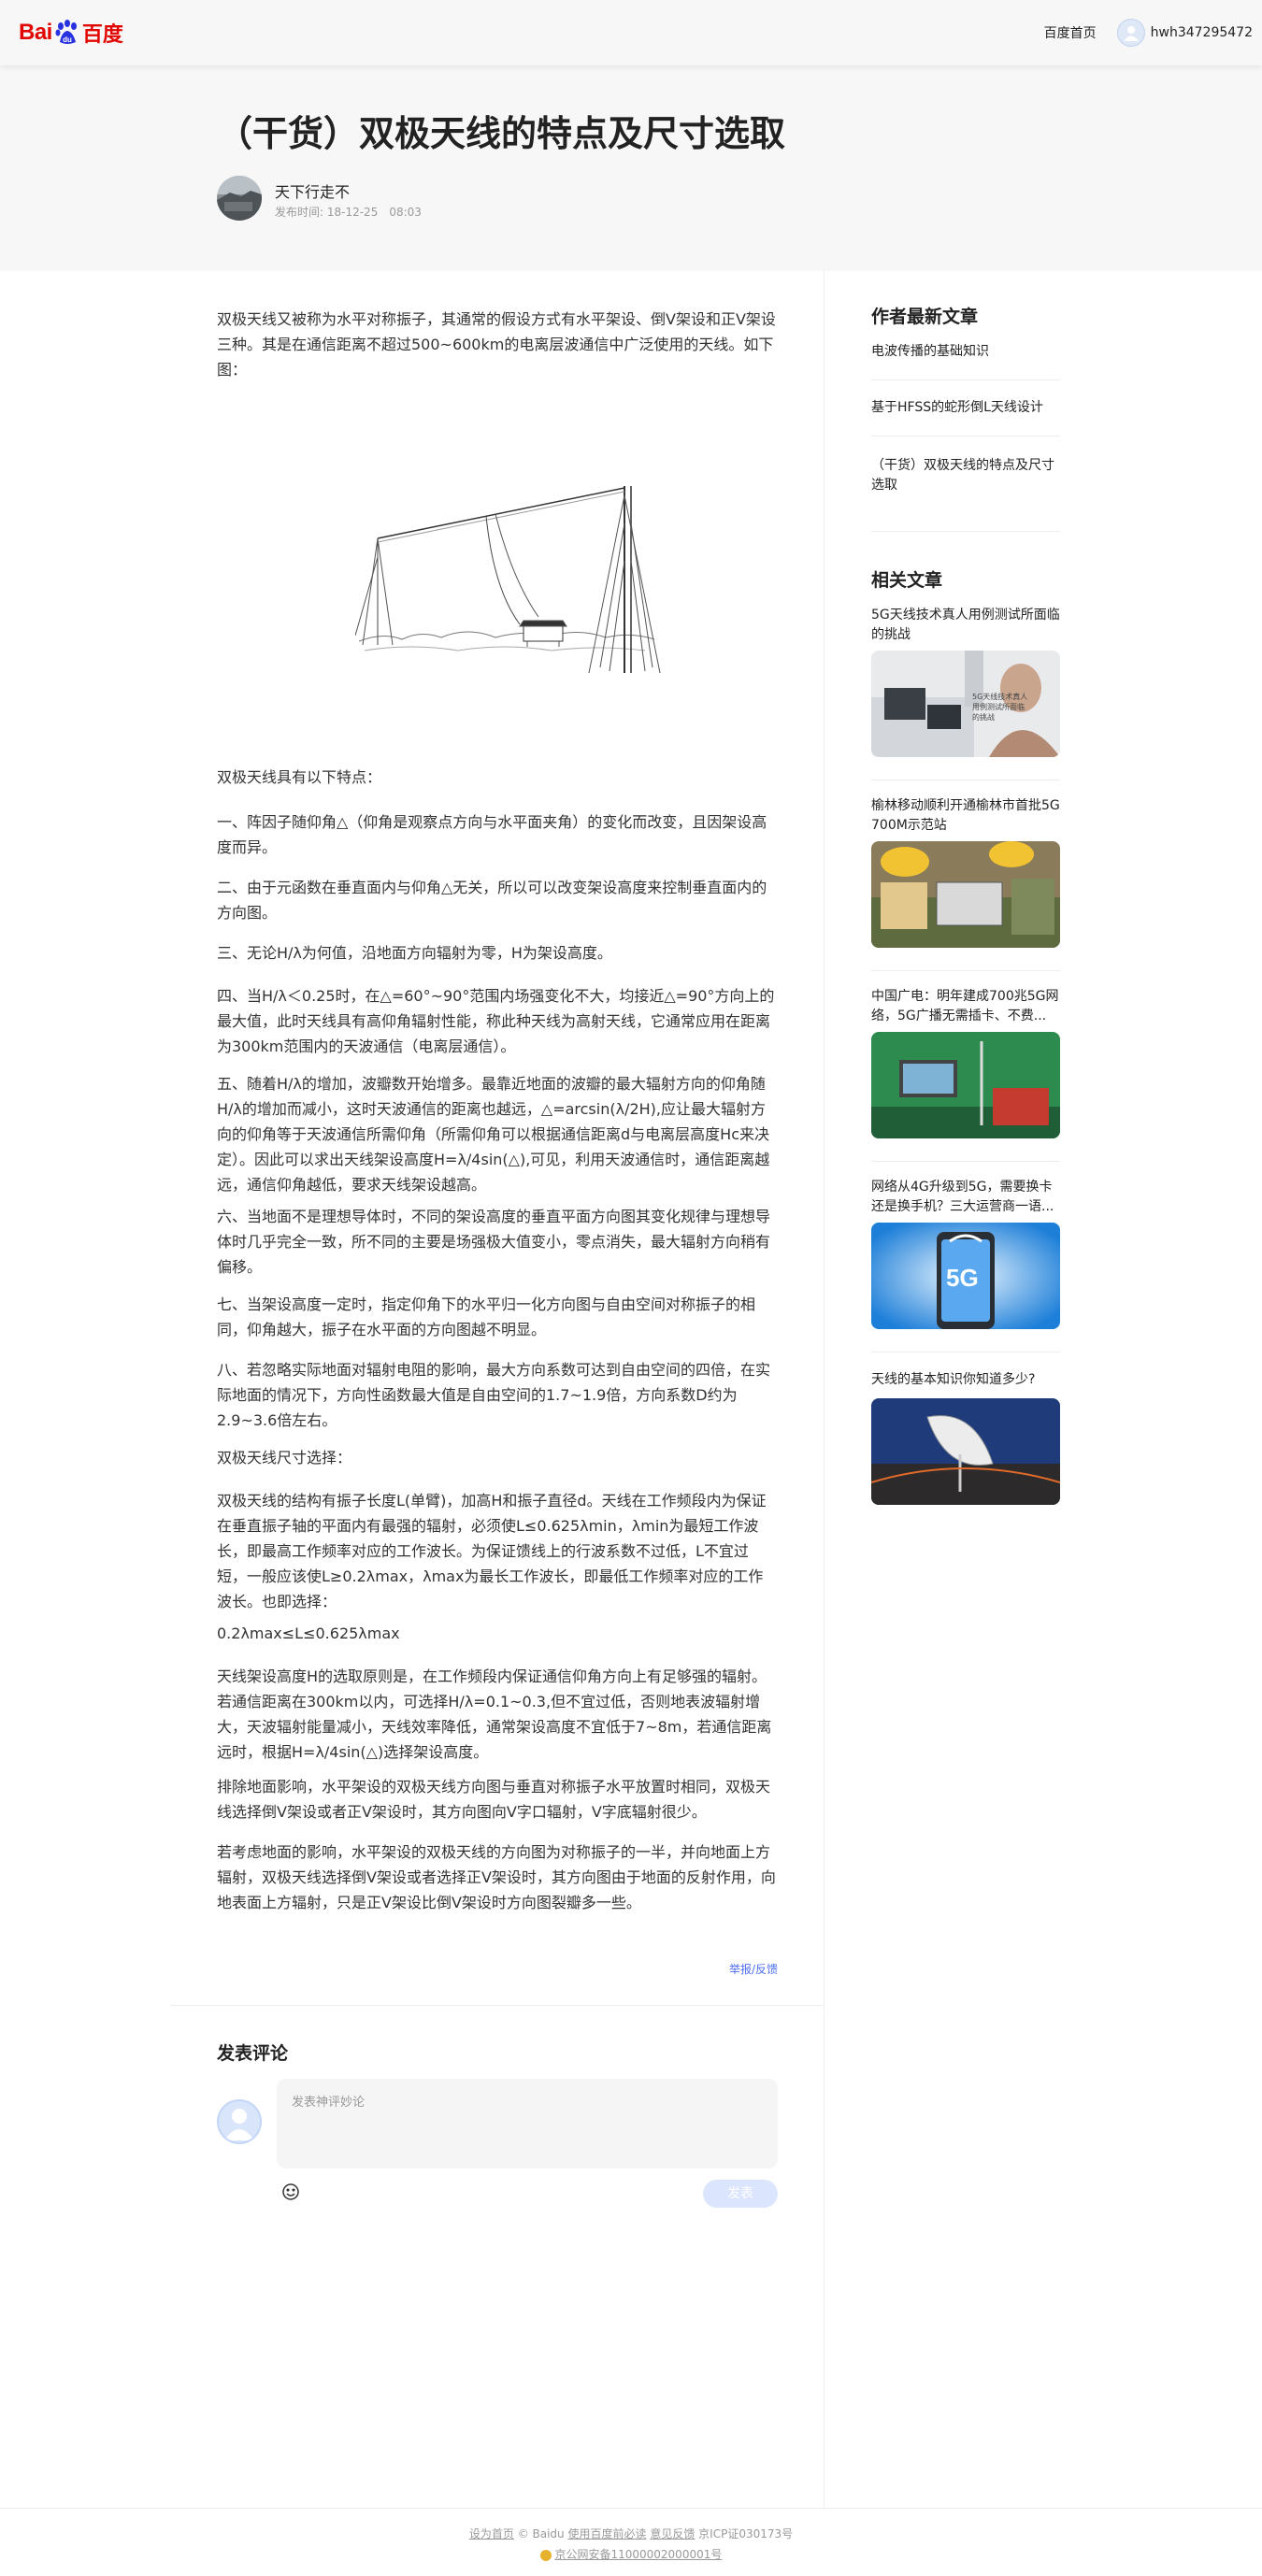  Describe the element at coordinates (753, 1969) in the screenshot. I see `report-feedback-link: 举报/反馈` at that location.